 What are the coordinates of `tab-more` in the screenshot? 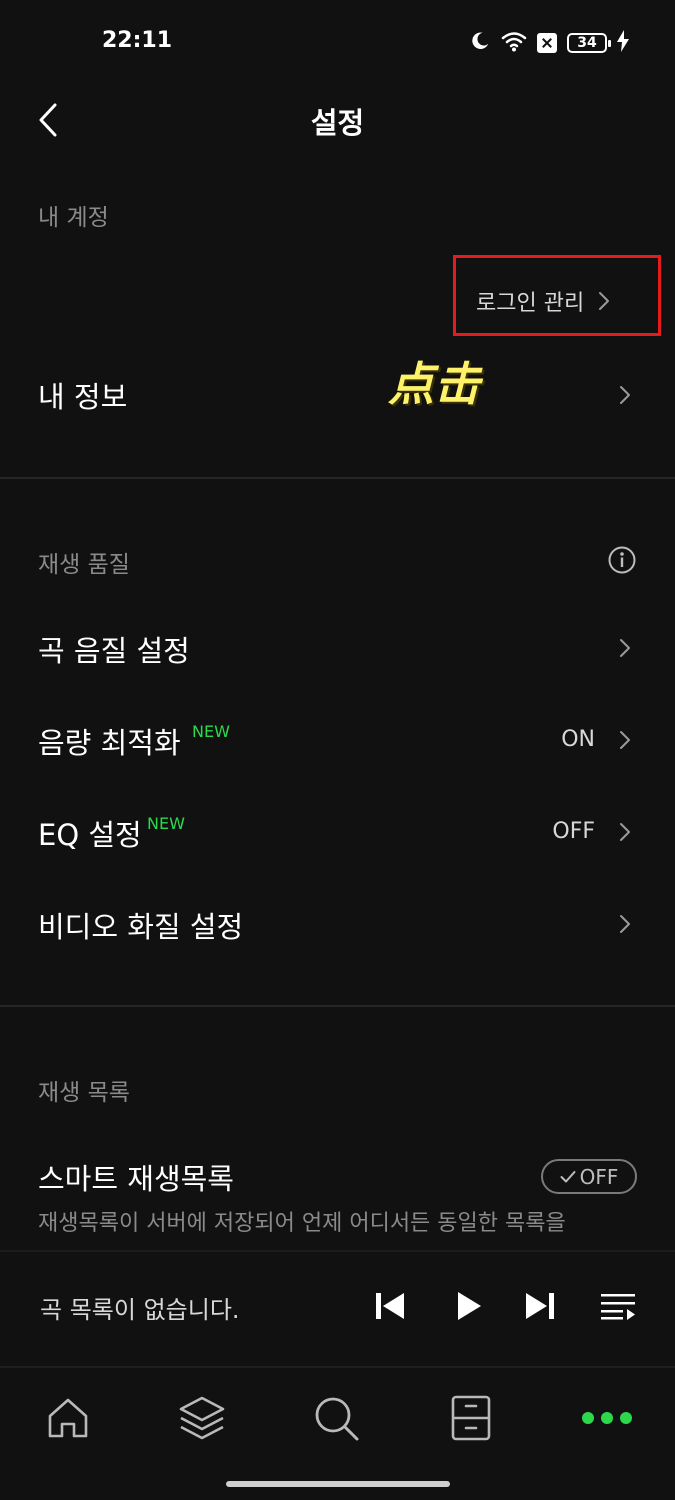 It's located at (607, 1418).